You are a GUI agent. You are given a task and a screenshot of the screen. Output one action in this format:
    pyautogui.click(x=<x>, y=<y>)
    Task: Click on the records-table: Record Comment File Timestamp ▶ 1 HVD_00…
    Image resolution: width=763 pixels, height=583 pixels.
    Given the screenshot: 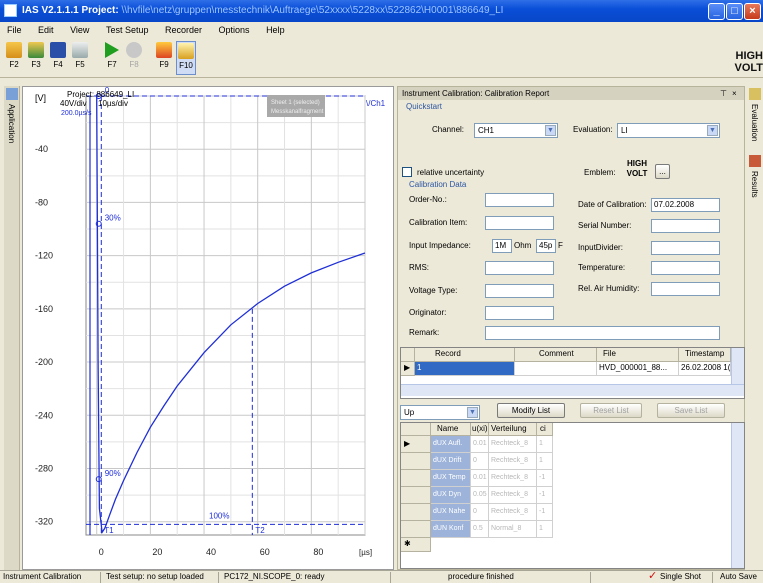 What is the action you would take?
    pyautogui.click(x=572, y=373)
    